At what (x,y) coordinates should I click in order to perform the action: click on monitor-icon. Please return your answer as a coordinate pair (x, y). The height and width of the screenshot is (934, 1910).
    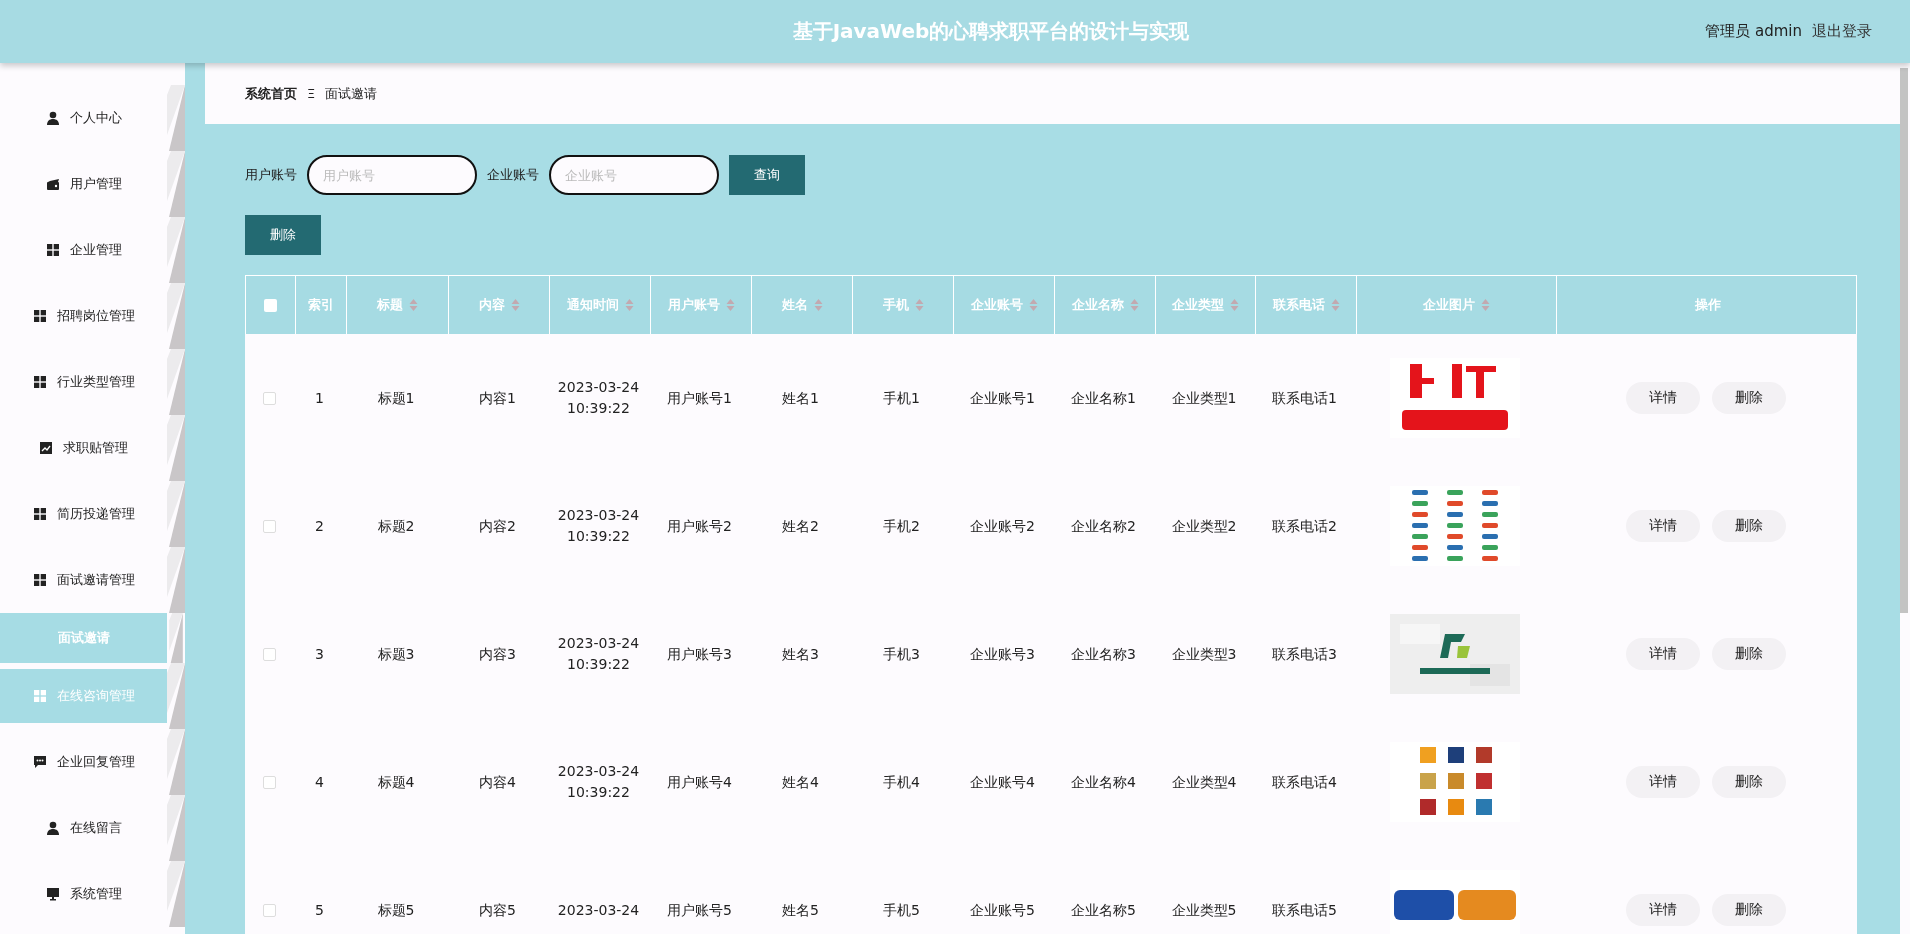
    Looking at the image, I should click on (52, 894).